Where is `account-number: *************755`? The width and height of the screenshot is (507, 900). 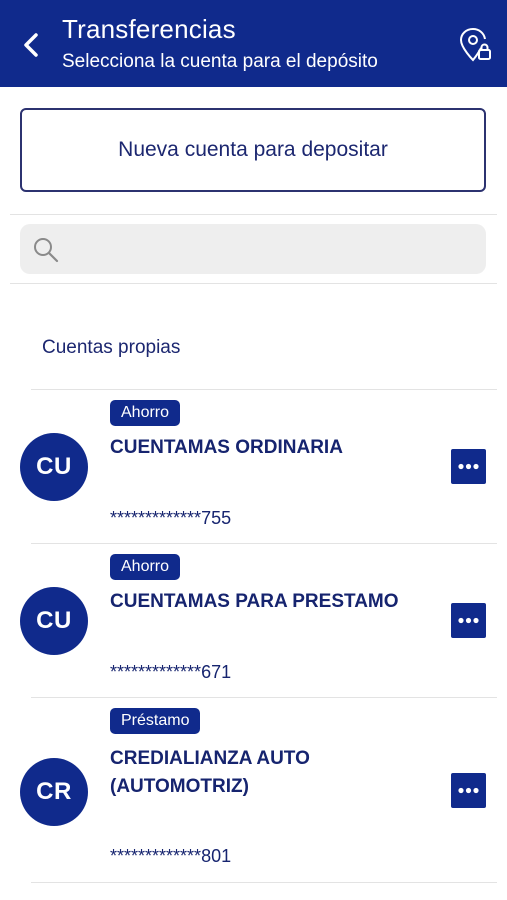 account-number: *************755 is located at coordinates (171, 518).